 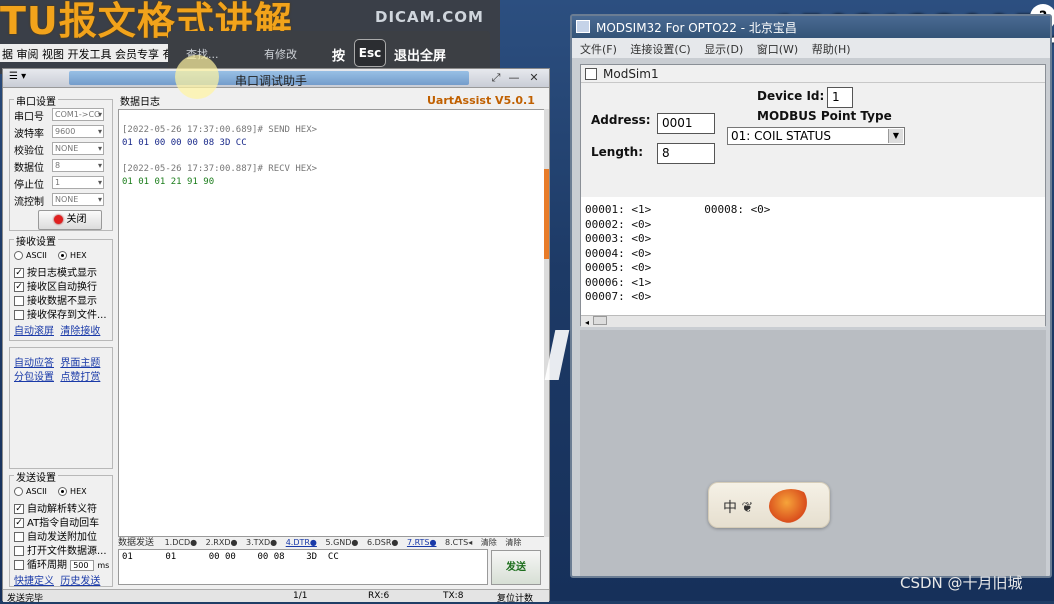 I want to click on log-scrollbar, so click(x=546, y=323).